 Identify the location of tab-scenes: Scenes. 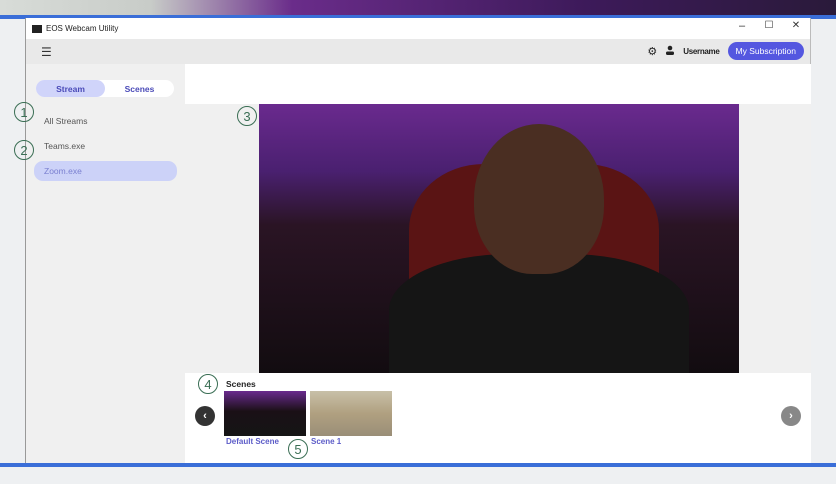
(139, 88).